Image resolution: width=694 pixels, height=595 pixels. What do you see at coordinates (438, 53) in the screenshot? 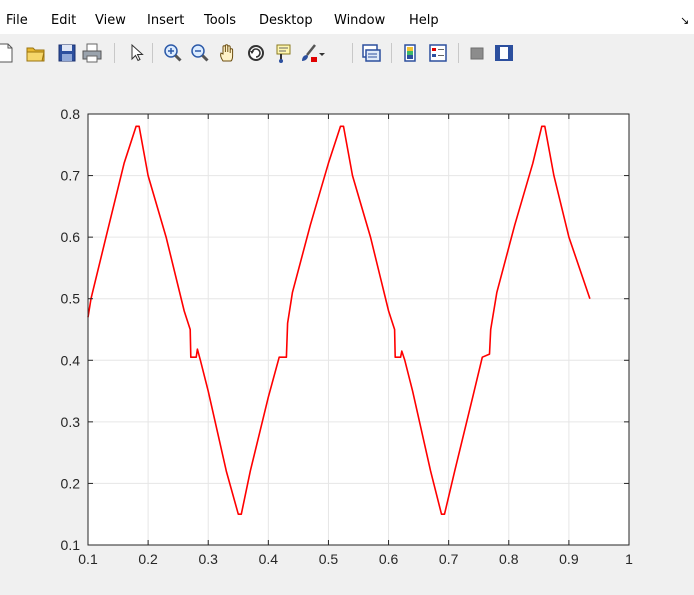
I see `legend-icon` at bounding box center [438, 53].